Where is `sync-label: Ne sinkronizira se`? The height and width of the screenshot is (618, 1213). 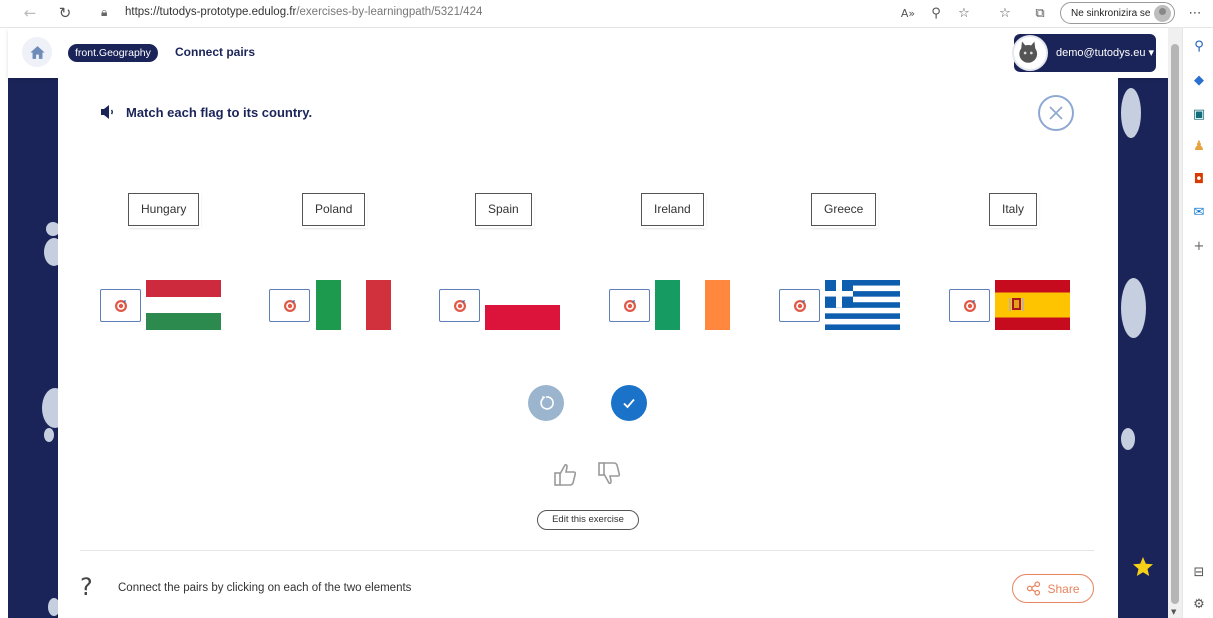
sync-label: Ne sinkronizira se is located at coordinates (1111, 13).